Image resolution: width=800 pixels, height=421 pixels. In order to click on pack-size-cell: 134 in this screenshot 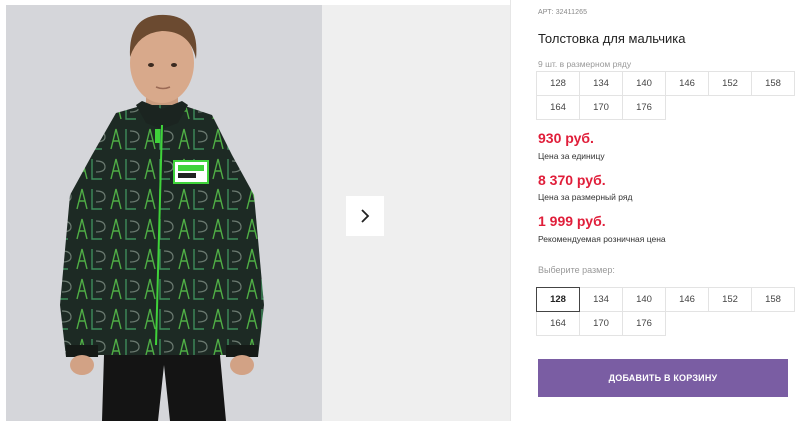, I will do `click(601, 83)`.